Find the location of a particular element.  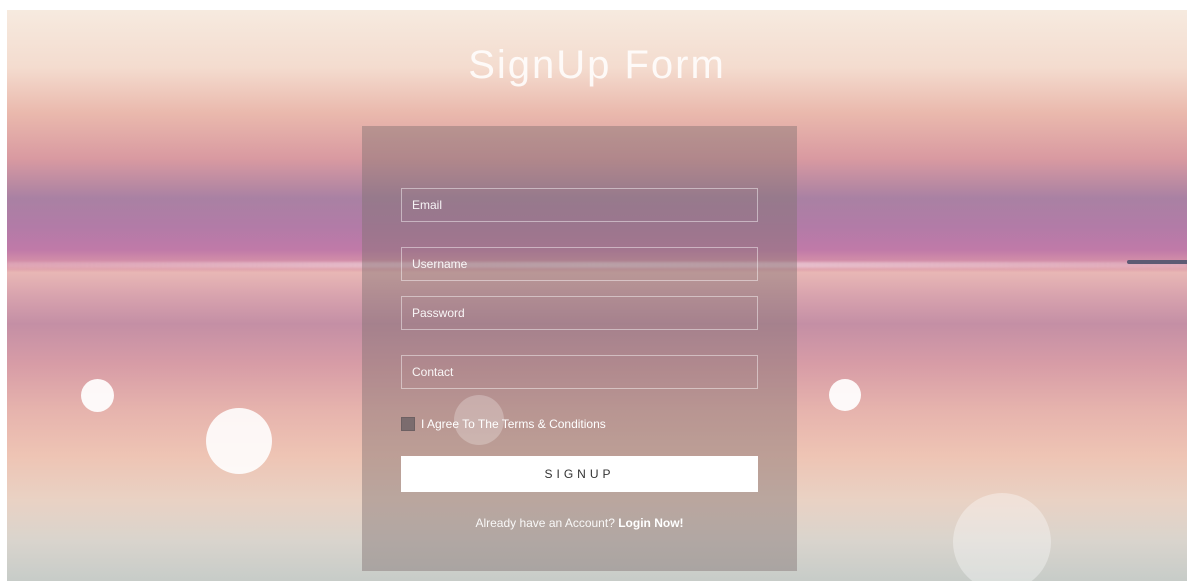

login-prompt-text: Already have an Account? is located at coordinates (545, 523).